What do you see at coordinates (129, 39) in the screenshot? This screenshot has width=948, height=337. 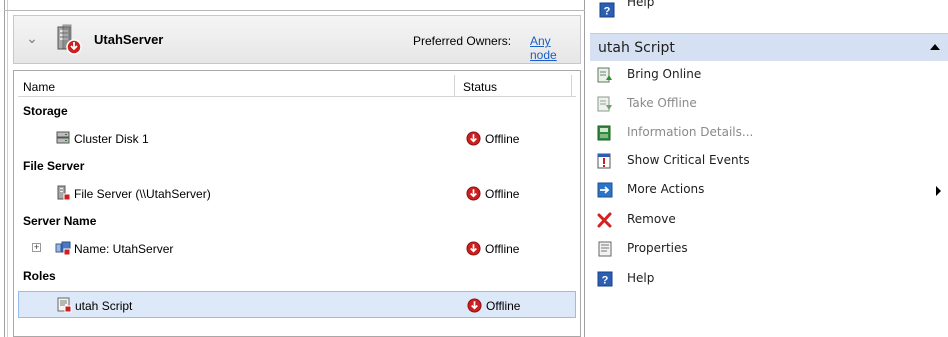 I see `server-name: UtahServer` at bounding box center [129, 39].